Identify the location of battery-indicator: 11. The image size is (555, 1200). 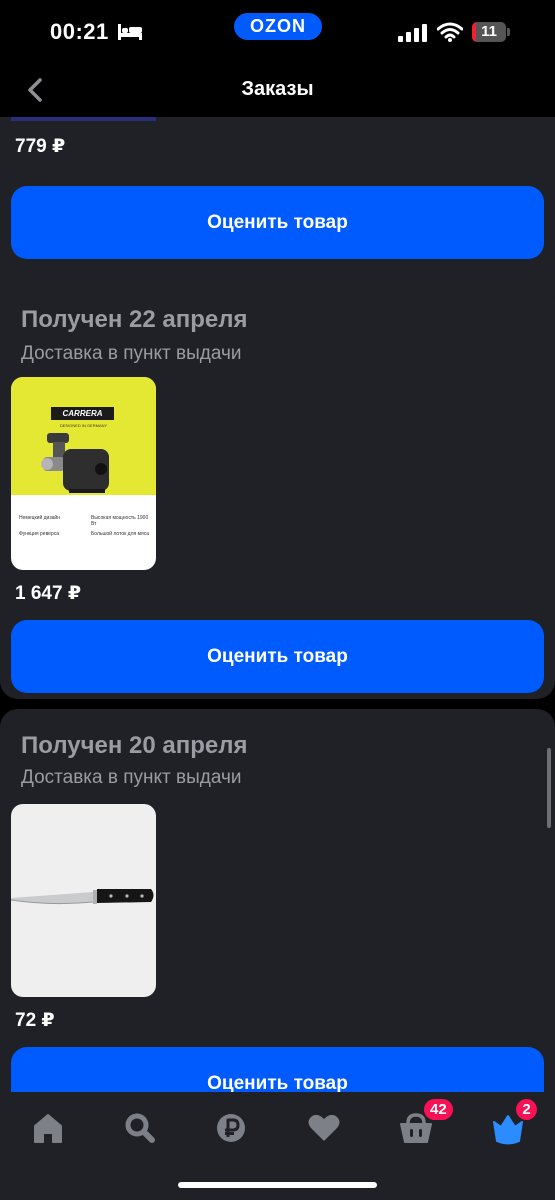
(491, 32).